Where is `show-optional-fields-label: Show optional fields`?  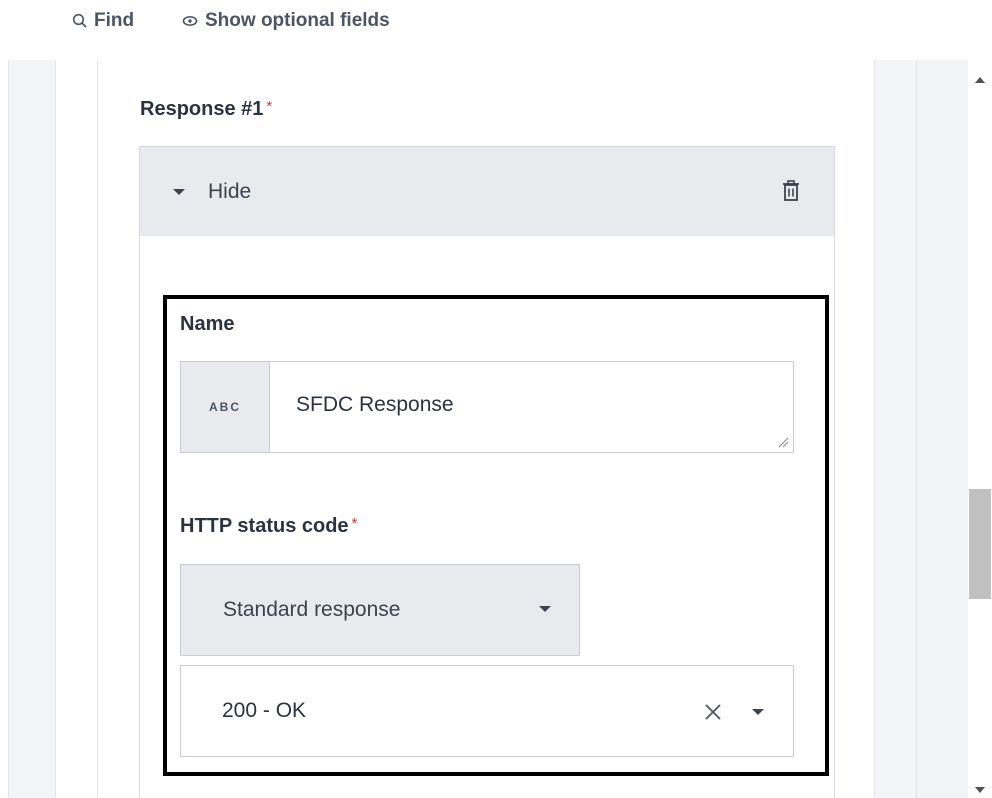
show-optional-fields-label: Show optional fields is located at coordinates (297, 20).